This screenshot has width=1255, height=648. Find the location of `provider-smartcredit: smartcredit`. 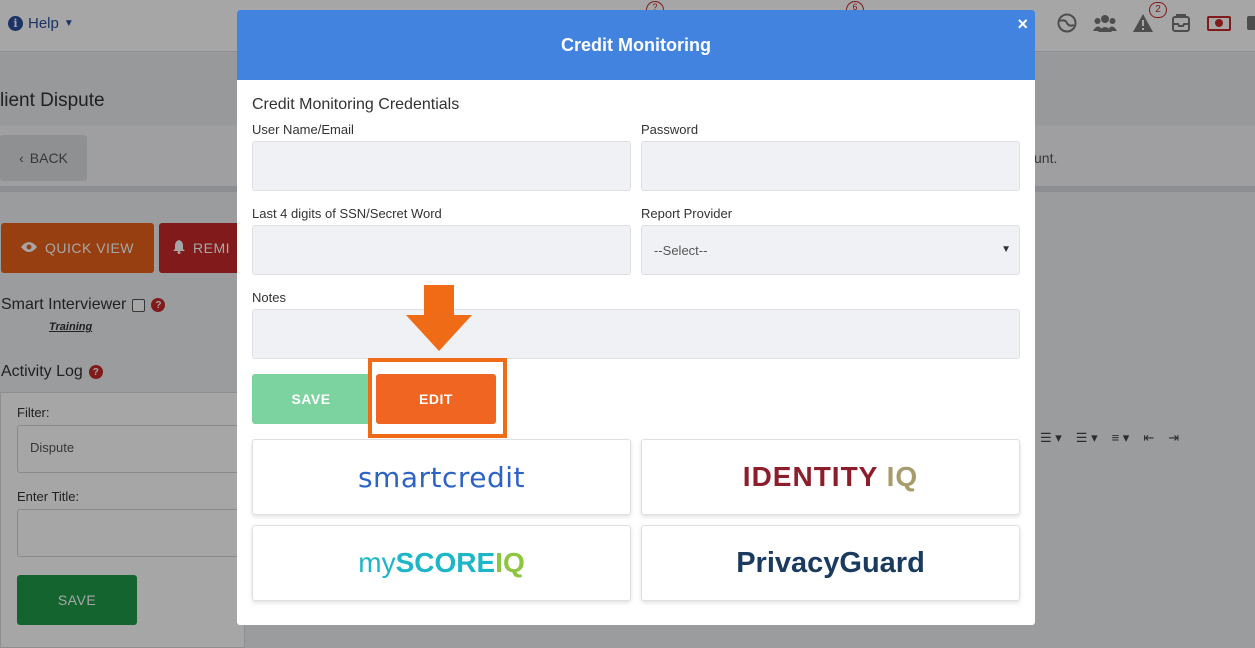

provider-smartcredit: smartcredit is located at coordinates (441, 477).